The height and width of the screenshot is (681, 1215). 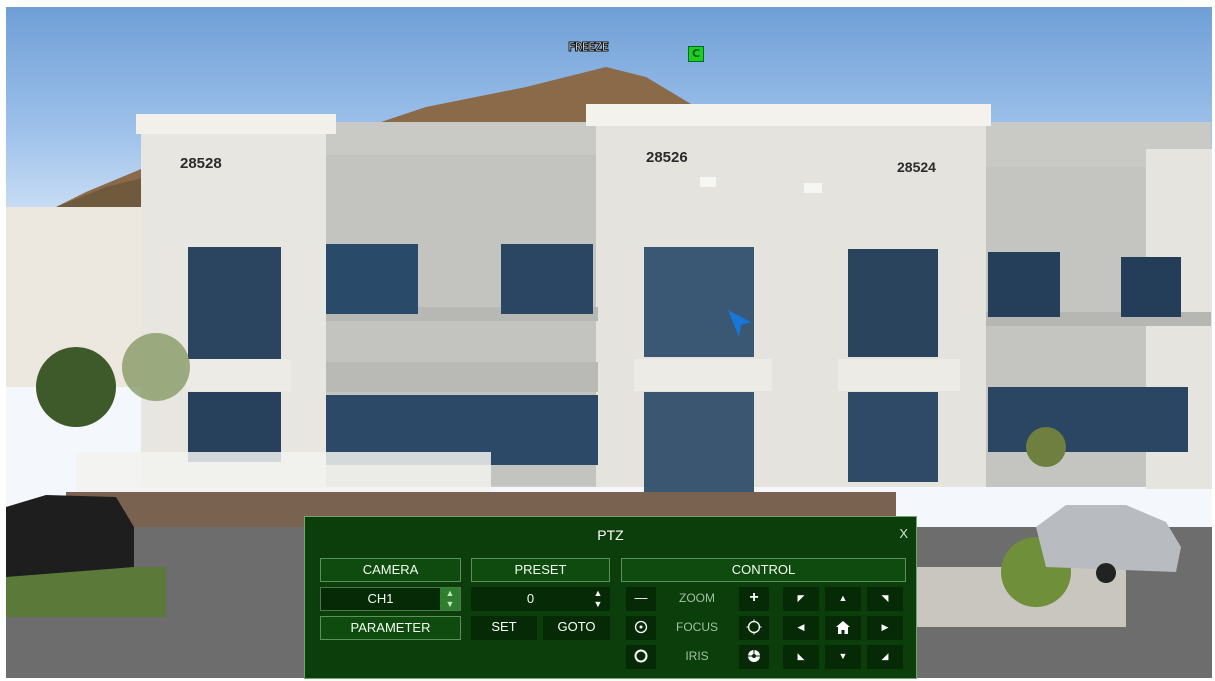 I want to click on preset-header: PRESET, so click(x=540, y=570).